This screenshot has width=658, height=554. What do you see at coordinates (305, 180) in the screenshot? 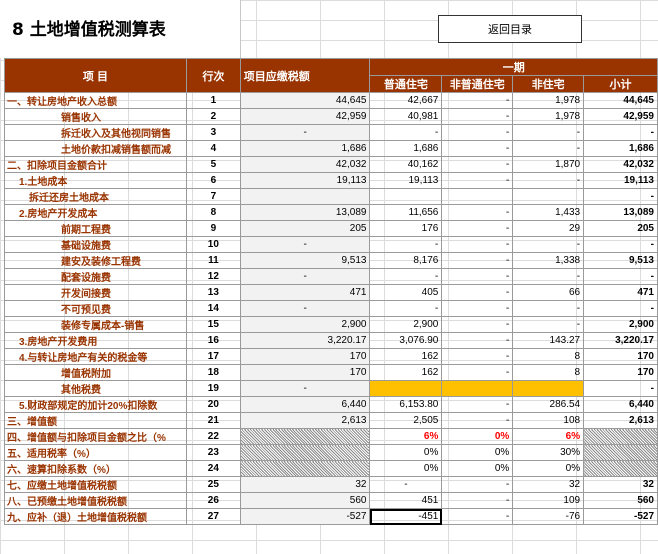
I see `project-tax-cell: 19,113` at bounding box center [305, 180].